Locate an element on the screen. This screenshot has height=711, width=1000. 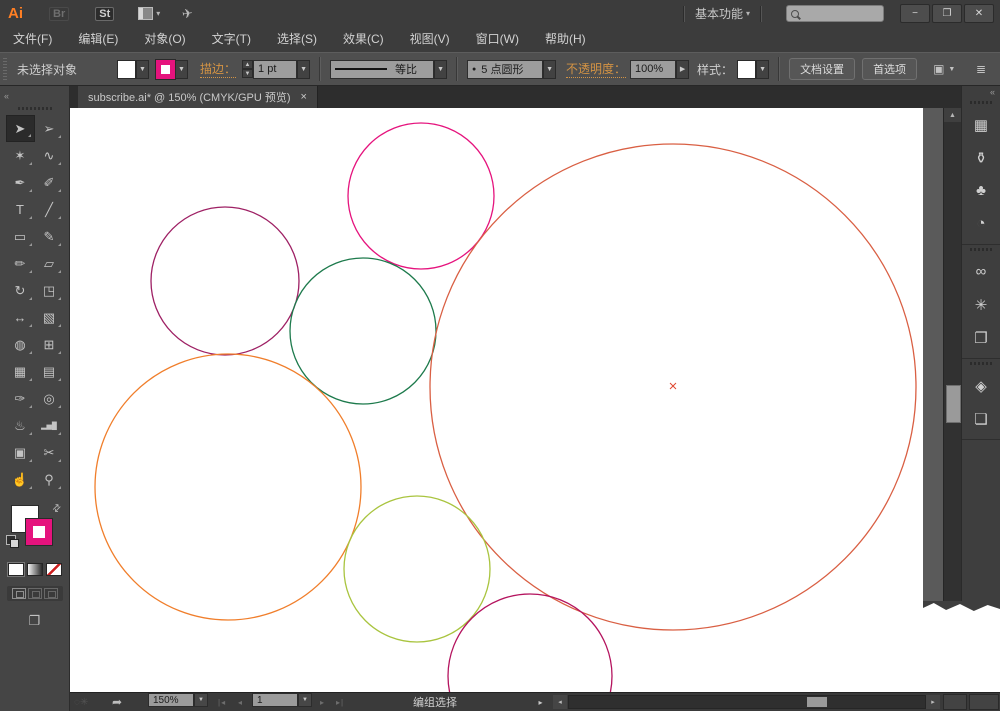
stroke-width-stepper: ▲ ▼ is located at coordinates (248, 69).